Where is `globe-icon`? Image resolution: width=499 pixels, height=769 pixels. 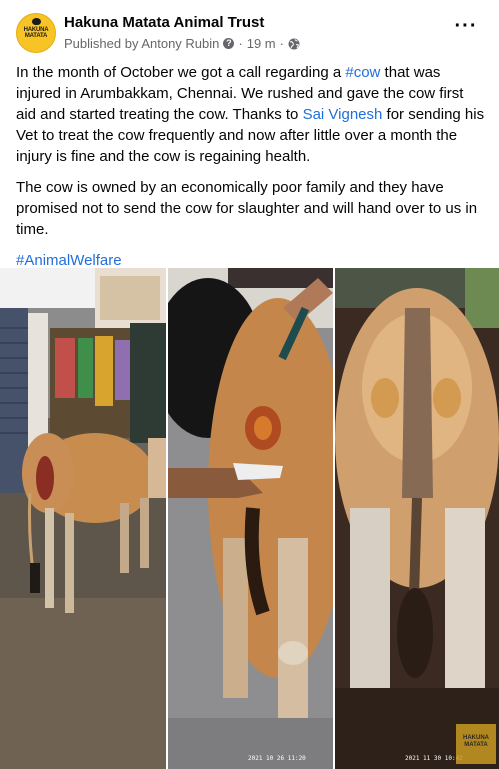 globe-icon is located at coordinates (294, 43).